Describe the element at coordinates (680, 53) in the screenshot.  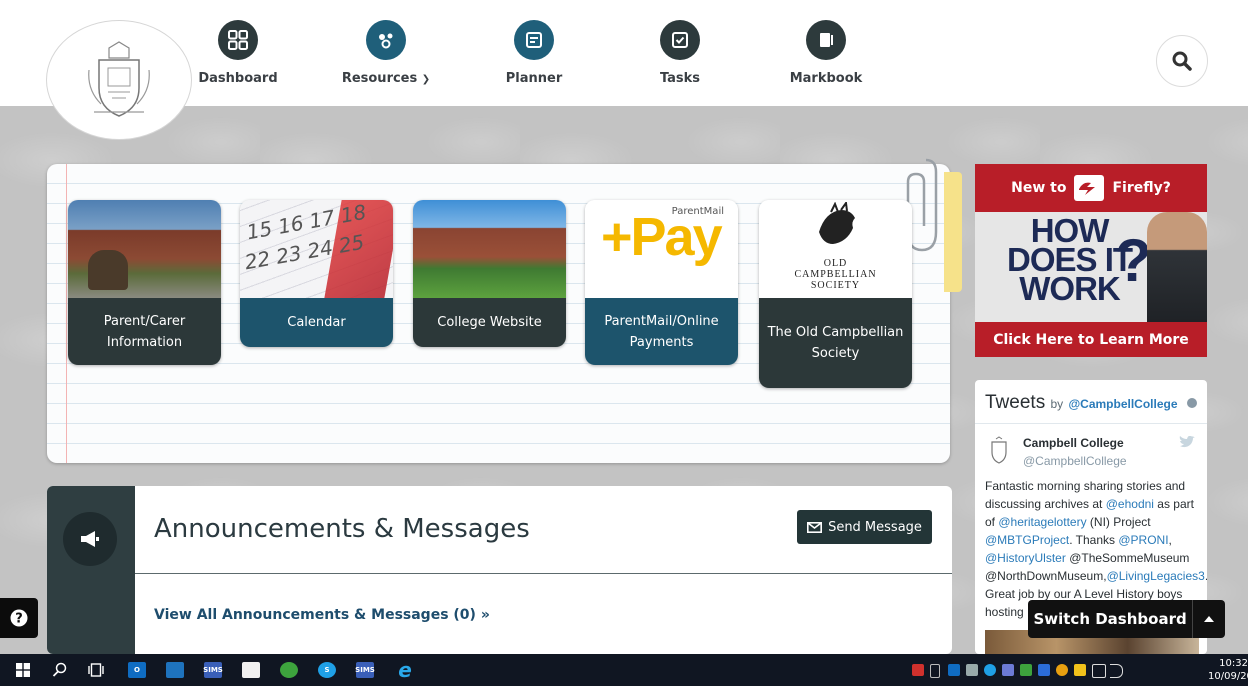
I see `nav-tasks: Tasks` at that location.